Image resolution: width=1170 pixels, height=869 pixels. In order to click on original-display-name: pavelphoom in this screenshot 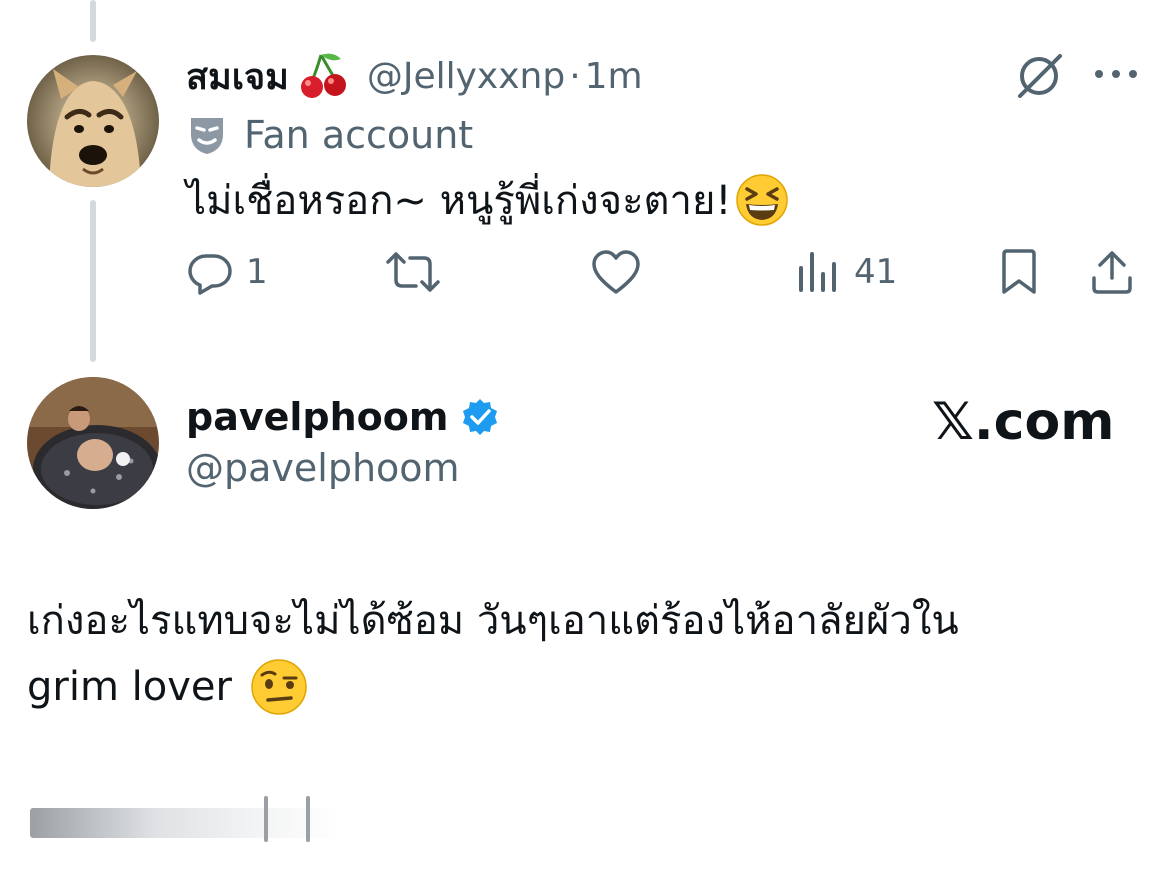, I will do `click(317, 417)`.